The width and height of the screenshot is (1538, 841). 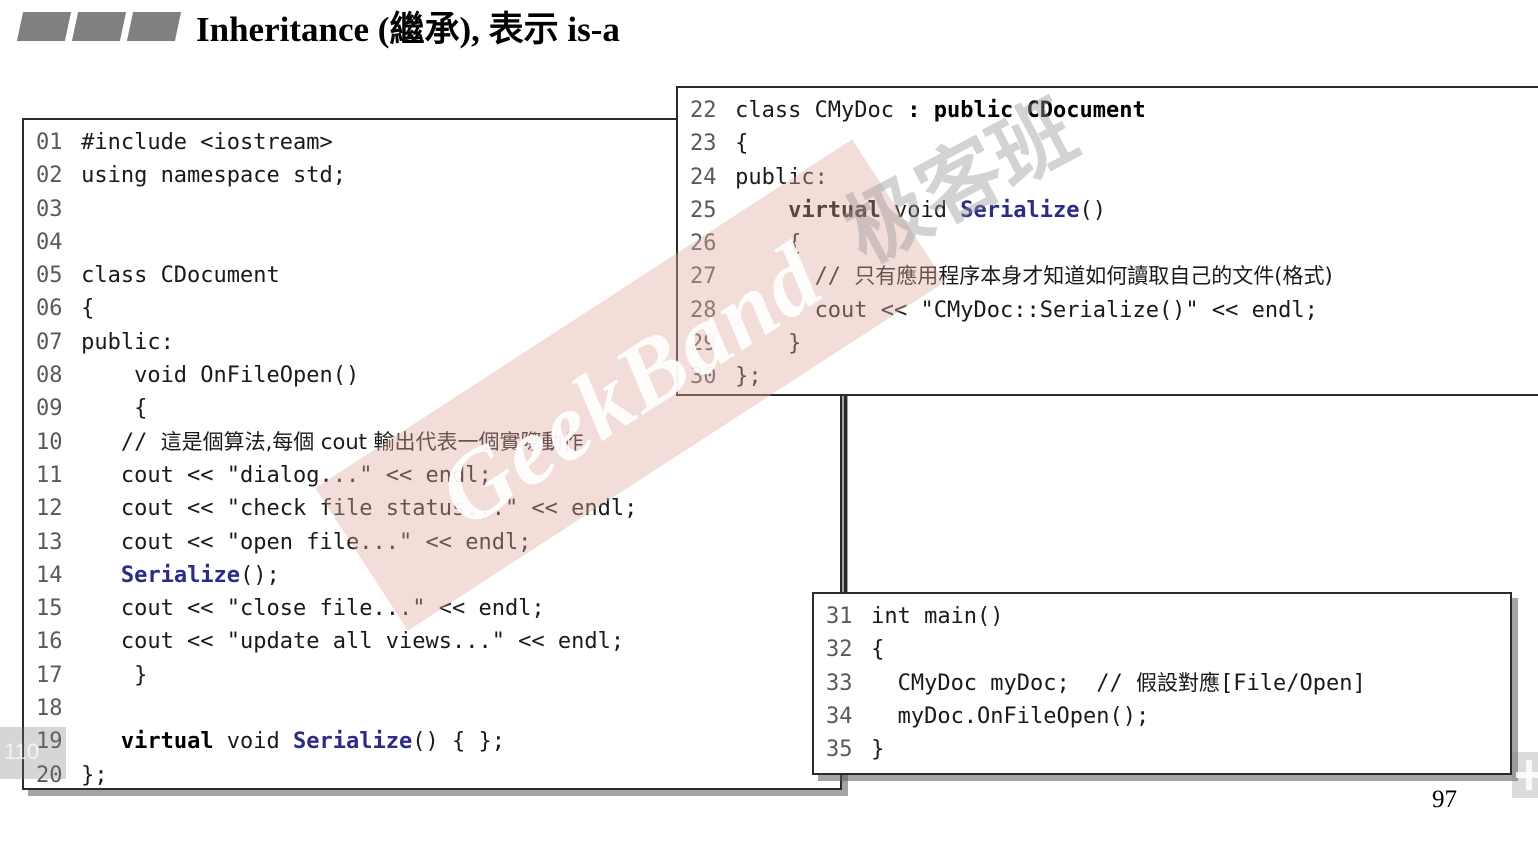 I want to click on code-line-number: 14, so click(x=49, y=575).